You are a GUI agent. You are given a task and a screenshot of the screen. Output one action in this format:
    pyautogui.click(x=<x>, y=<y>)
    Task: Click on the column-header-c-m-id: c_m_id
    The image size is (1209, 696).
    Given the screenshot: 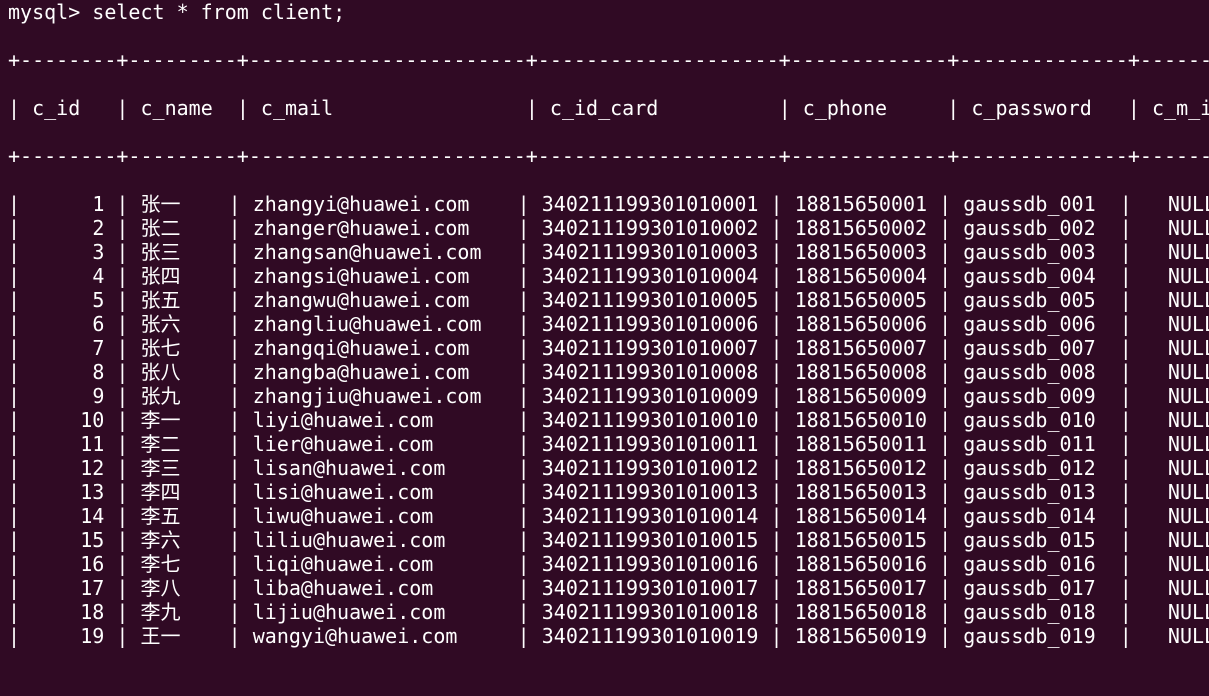 What is the action you would take?
    pyautogui.click(x=1180, y=108)
    